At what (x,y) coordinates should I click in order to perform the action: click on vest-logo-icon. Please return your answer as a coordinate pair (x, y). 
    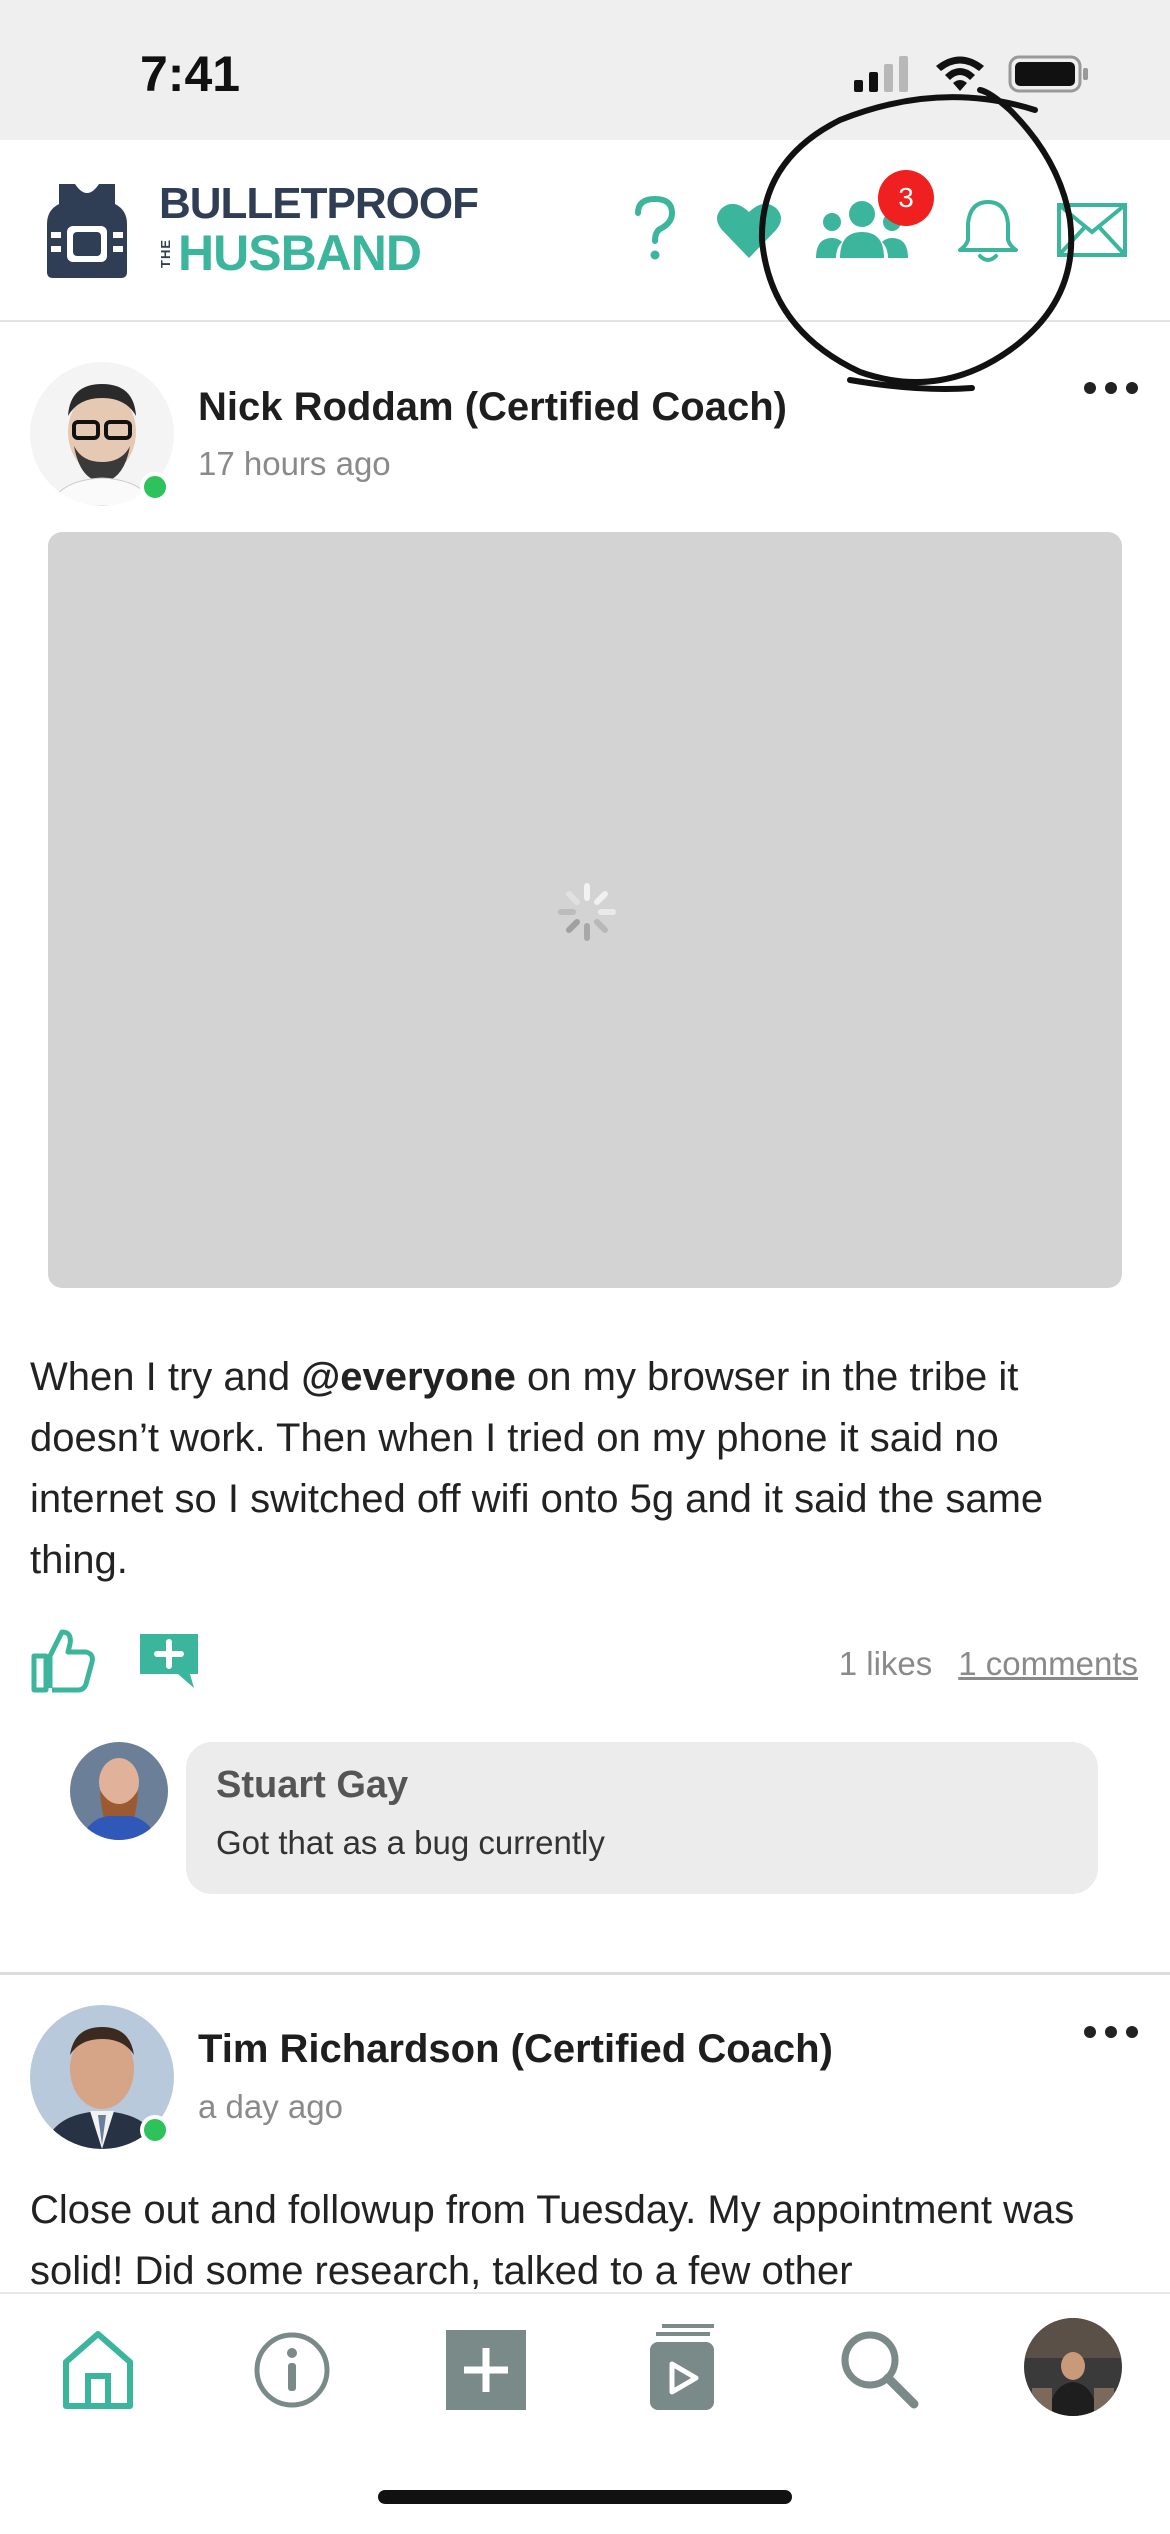
    Looking at the image, I should click on (87, 231).